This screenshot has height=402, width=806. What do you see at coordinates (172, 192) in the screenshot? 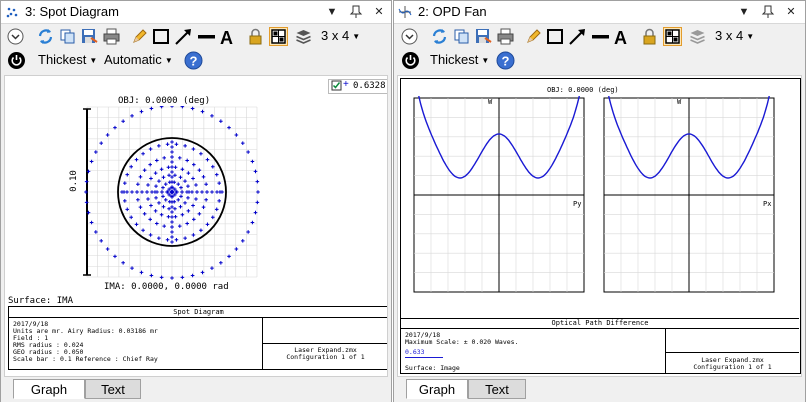
I see `chief-ray-spot` at bounding box center [172, 192].